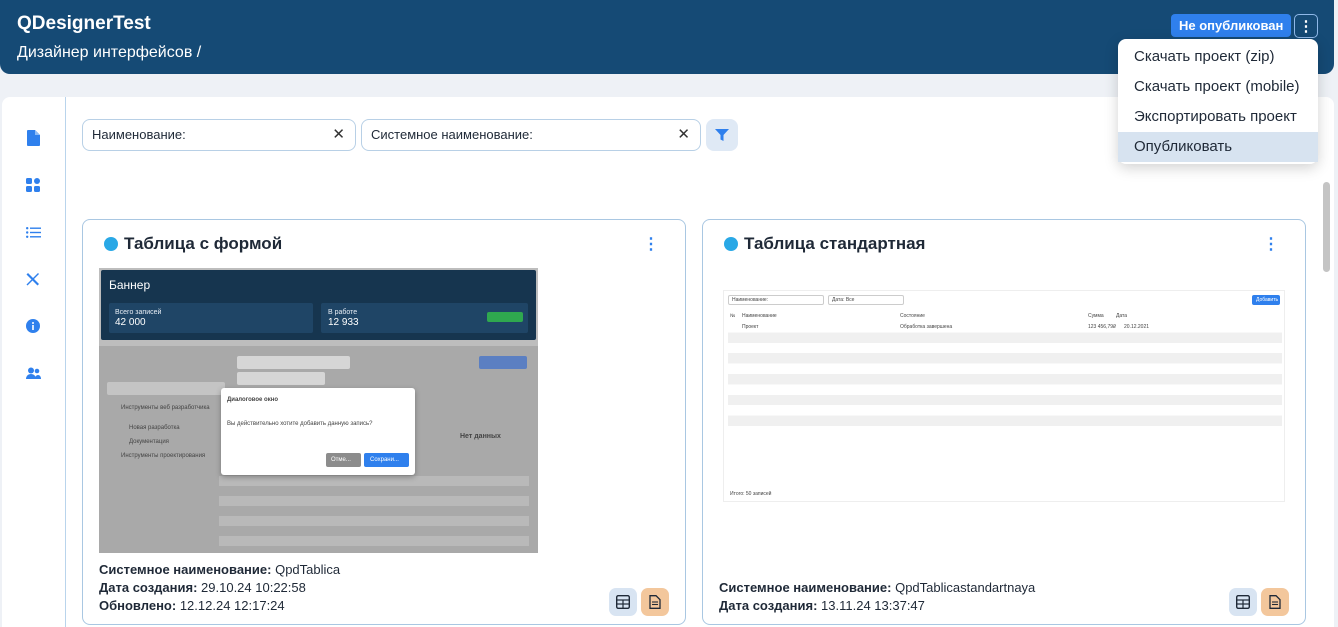 This screenshot has height=627, width=1338. I want to click on info-icon, so click(33, 326).